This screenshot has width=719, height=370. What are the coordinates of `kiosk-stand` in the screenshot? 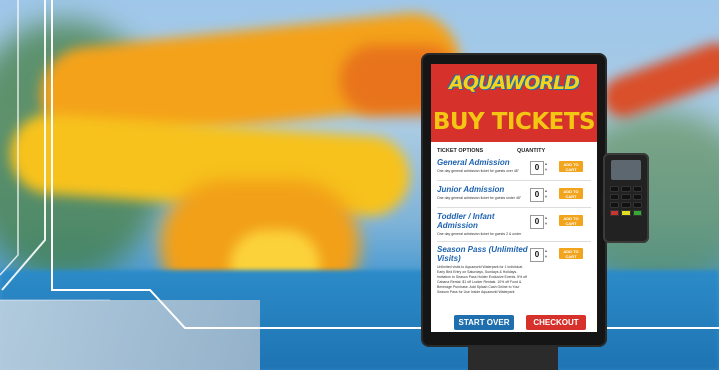 It's located at (513, 356).